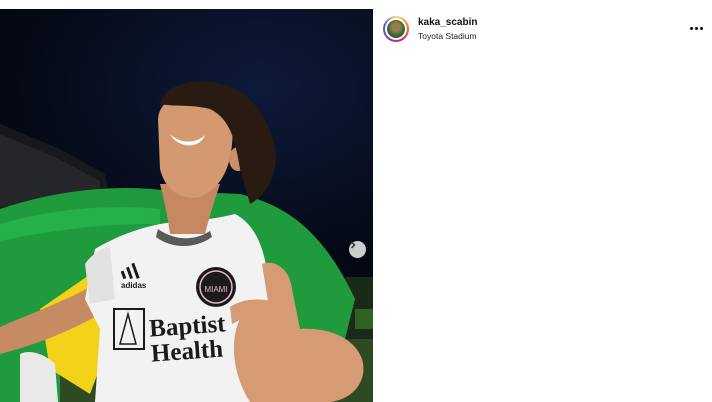  What do you see at coordinates (447, 36) in the screenshot?
I see `post-location: Toyota Stadium` at bounding box center [447, 36].